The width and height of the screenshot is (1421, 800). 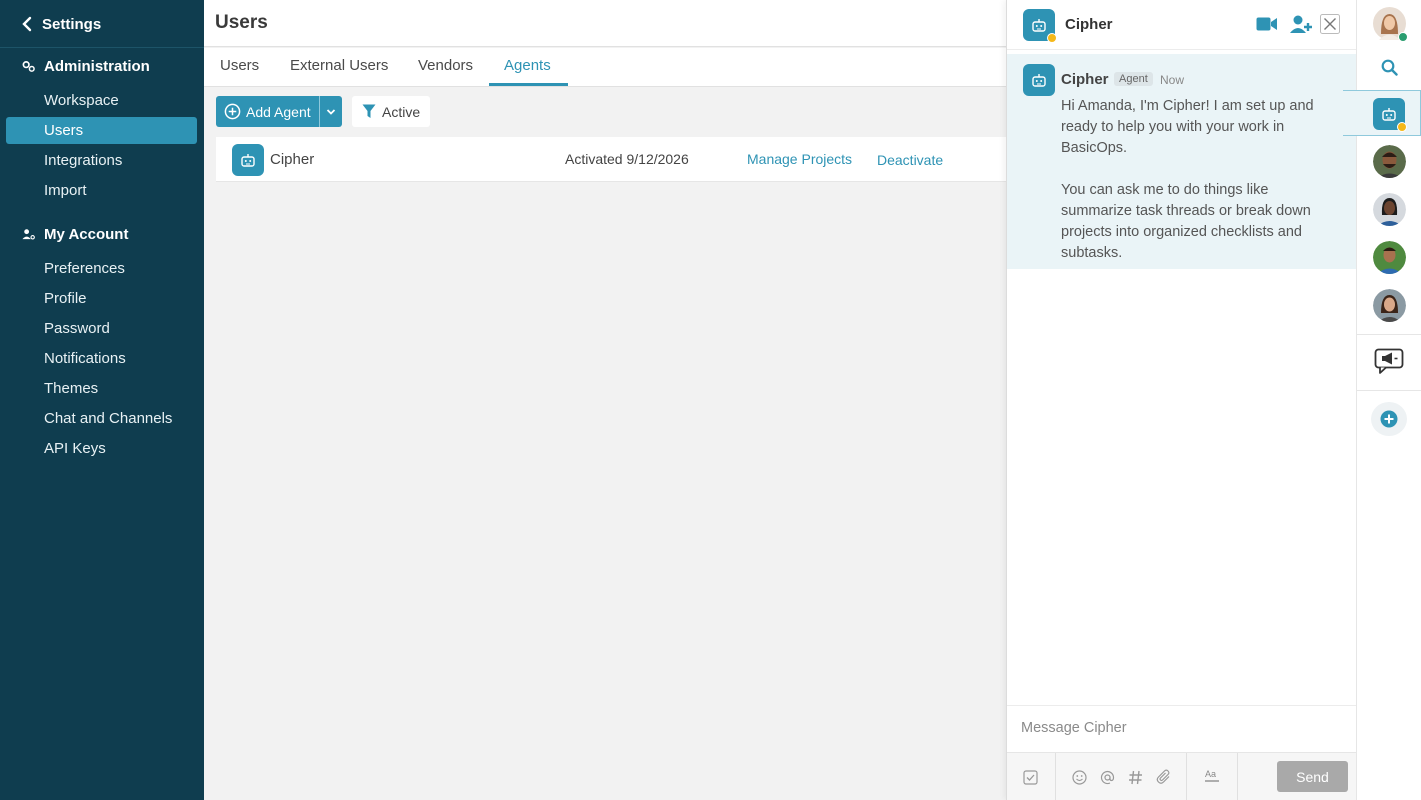 I want to click on message-composer, so click(x=1182, y=728).